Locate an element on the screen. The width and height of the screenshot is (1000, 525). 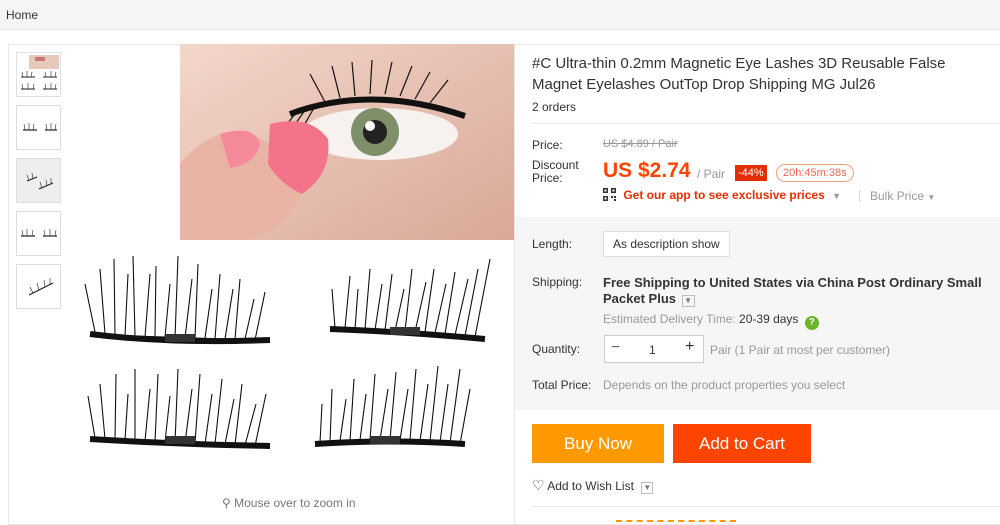
add-to-wishlist-link: ♡ Add to Wish List ▼ is located at coordinates (593, 485).